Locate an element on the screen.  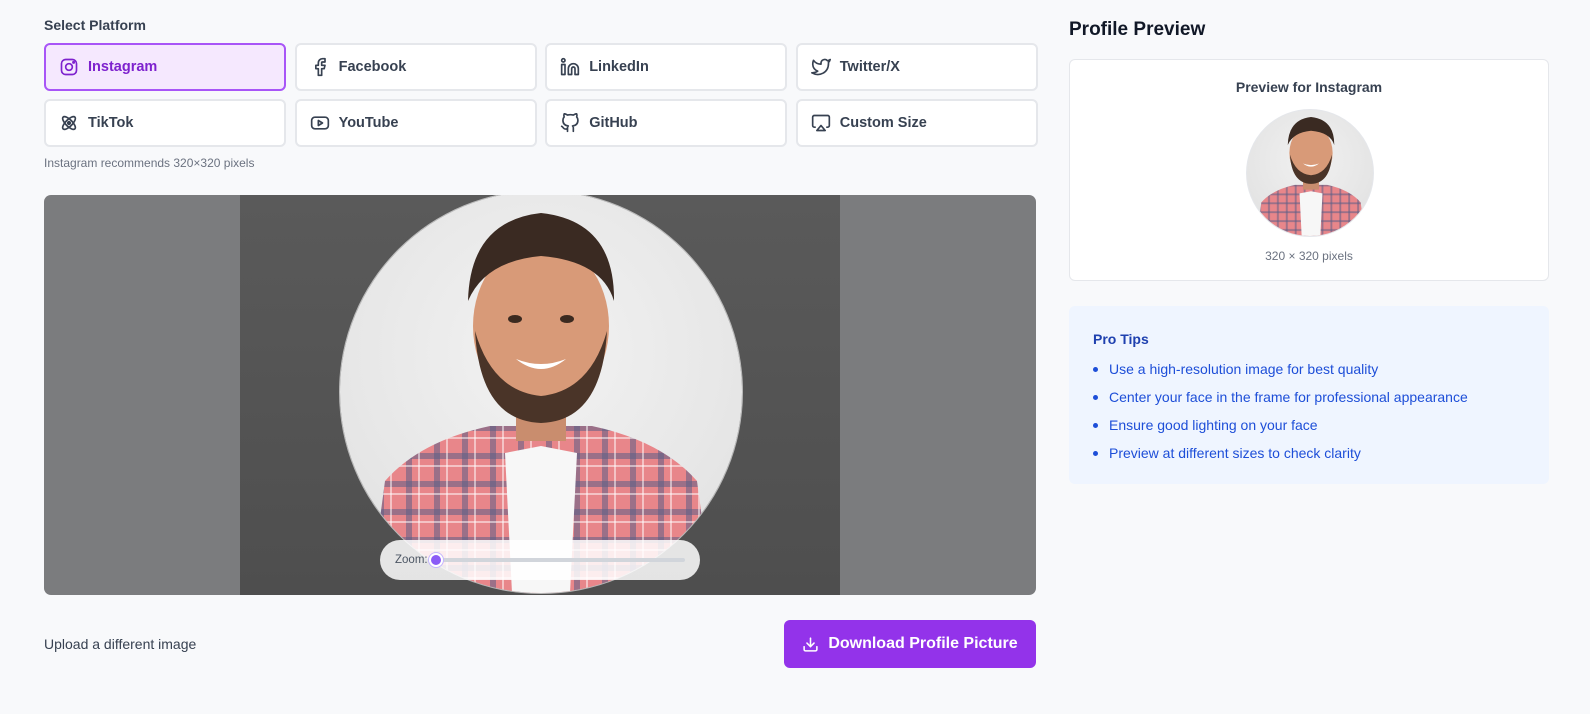
platform-label: TikTok is located at coordinates (111, 123).